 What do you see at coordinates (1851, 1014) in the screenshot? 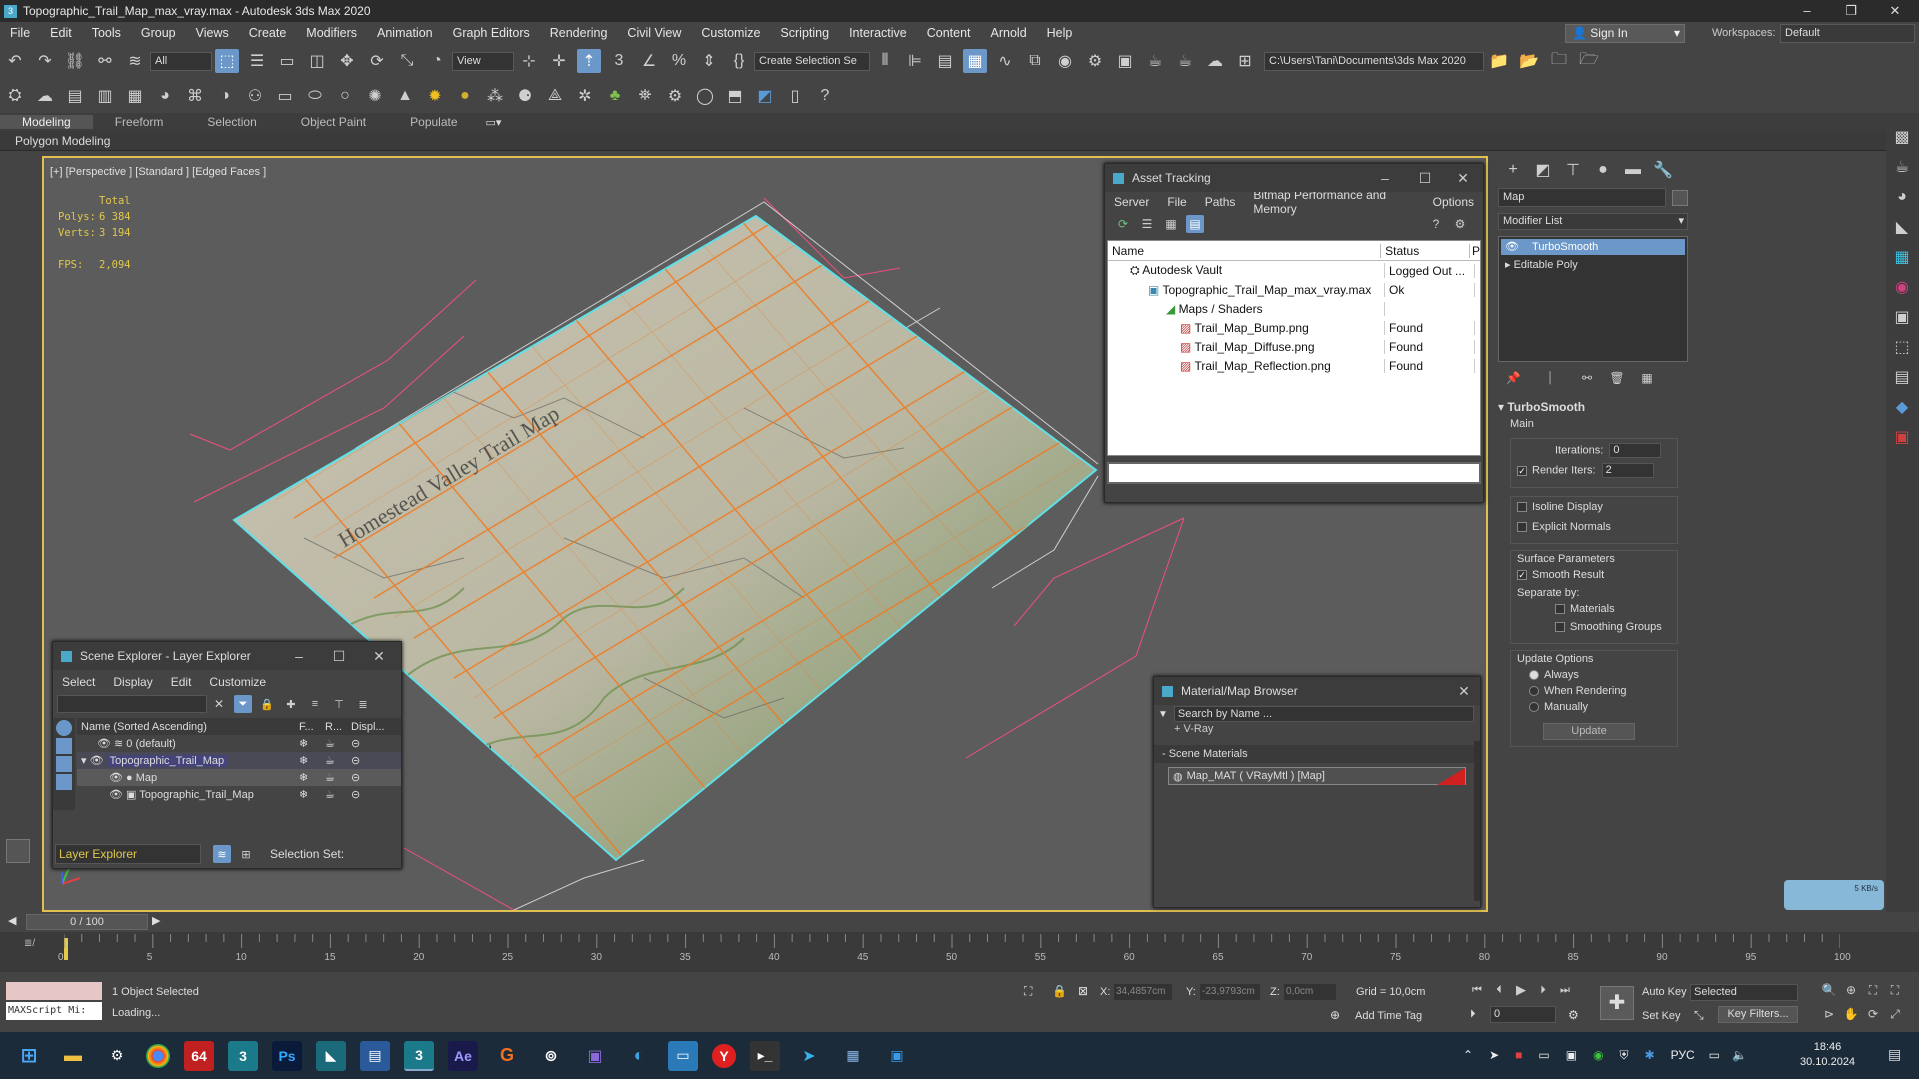
I see `pan-icon: ✋` at bounding box center [1851, 1014].